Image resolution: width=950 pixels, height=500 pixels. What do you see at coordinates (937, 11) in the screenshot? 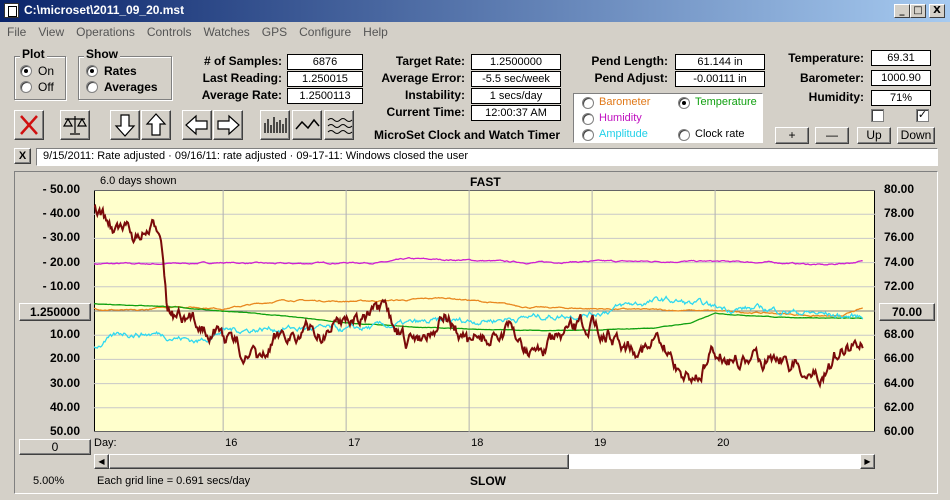
I see `close-button: X` at bounding box center [937, 11].